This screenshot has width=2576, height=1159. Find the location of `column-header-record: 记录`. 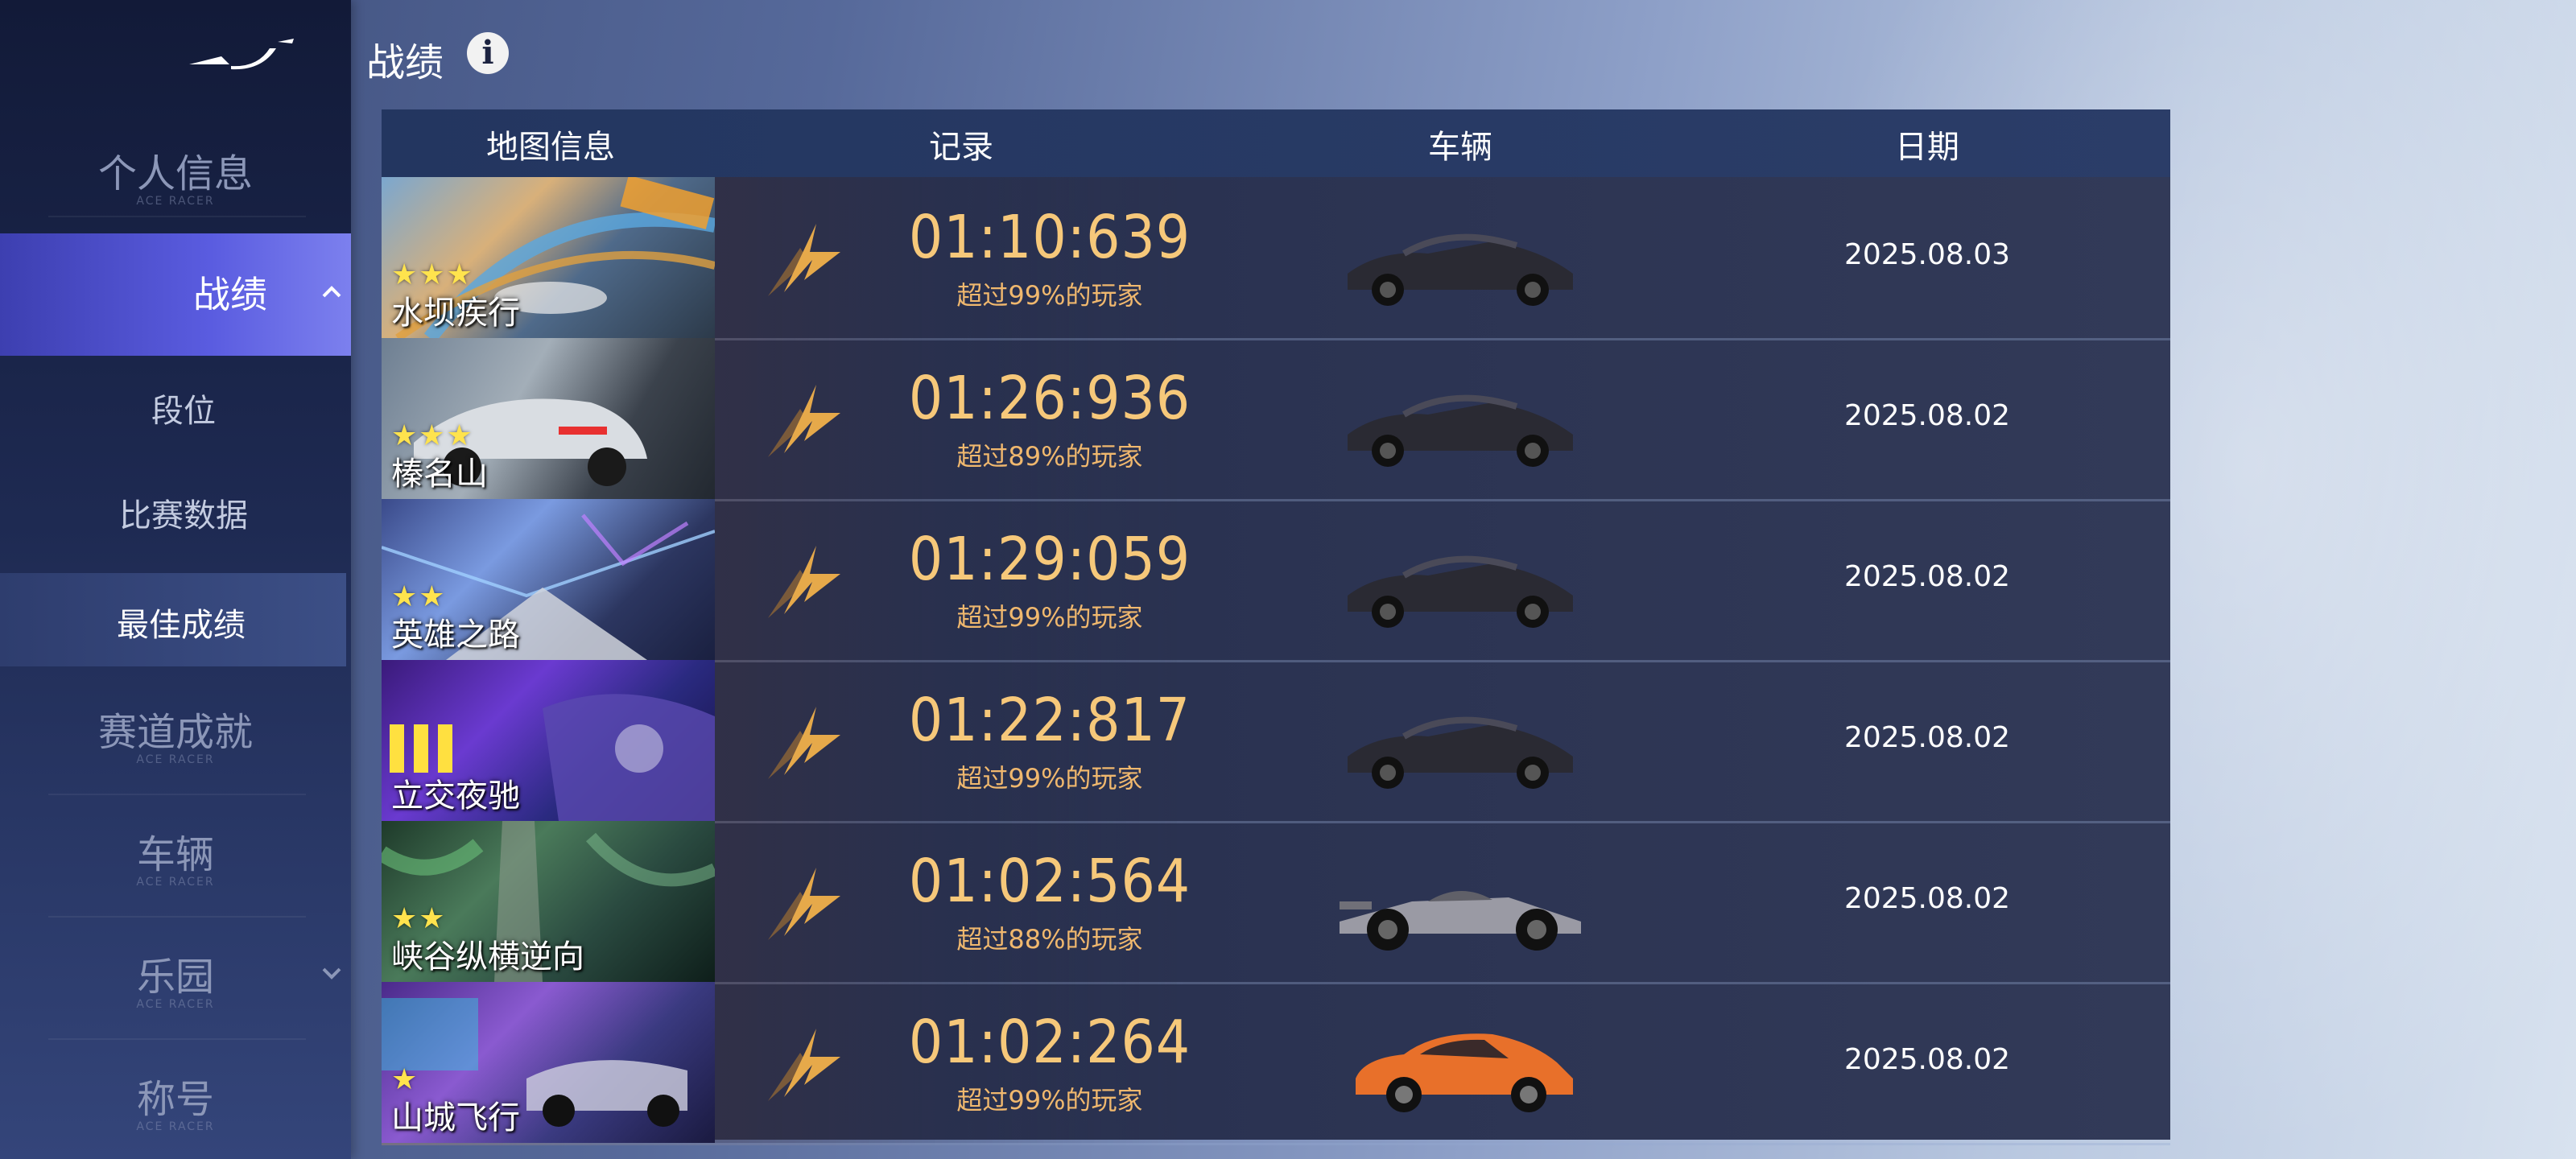

column-header-record: 记录 is located at coordinates (961, 147).